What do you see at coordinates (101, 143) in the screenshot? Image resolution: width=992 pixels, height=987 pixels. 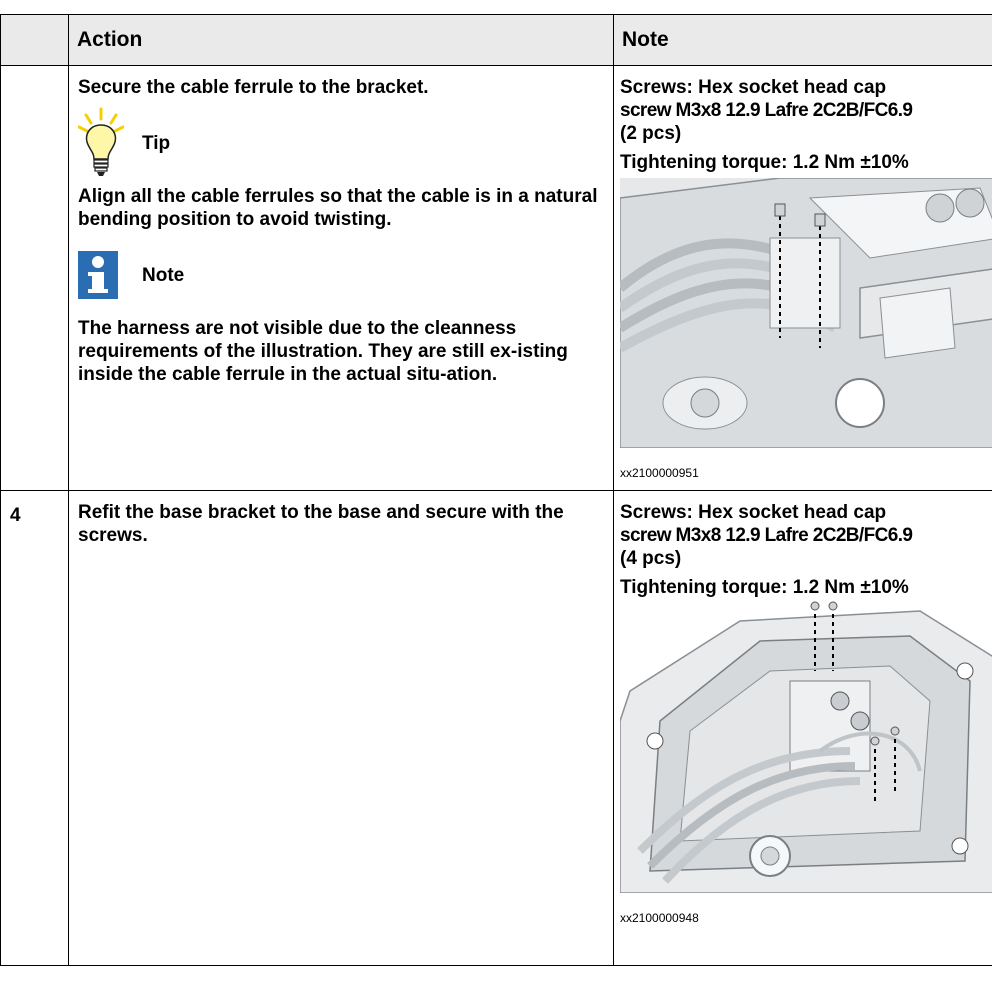 I see `lightbulb-icon` at bounding box center [101, 143].